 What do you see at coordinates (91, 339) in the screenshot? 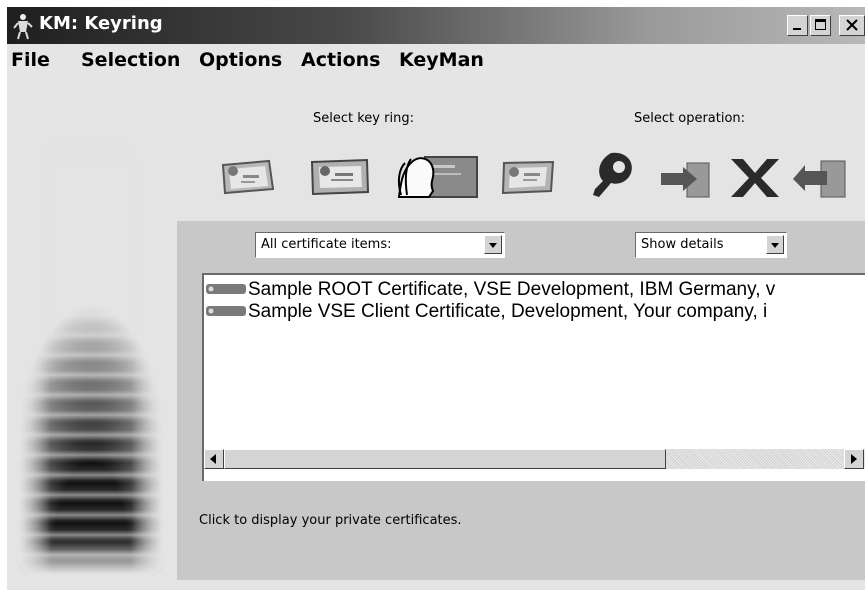
I see `side-graphic-fade` at bounding box center [91, 339].